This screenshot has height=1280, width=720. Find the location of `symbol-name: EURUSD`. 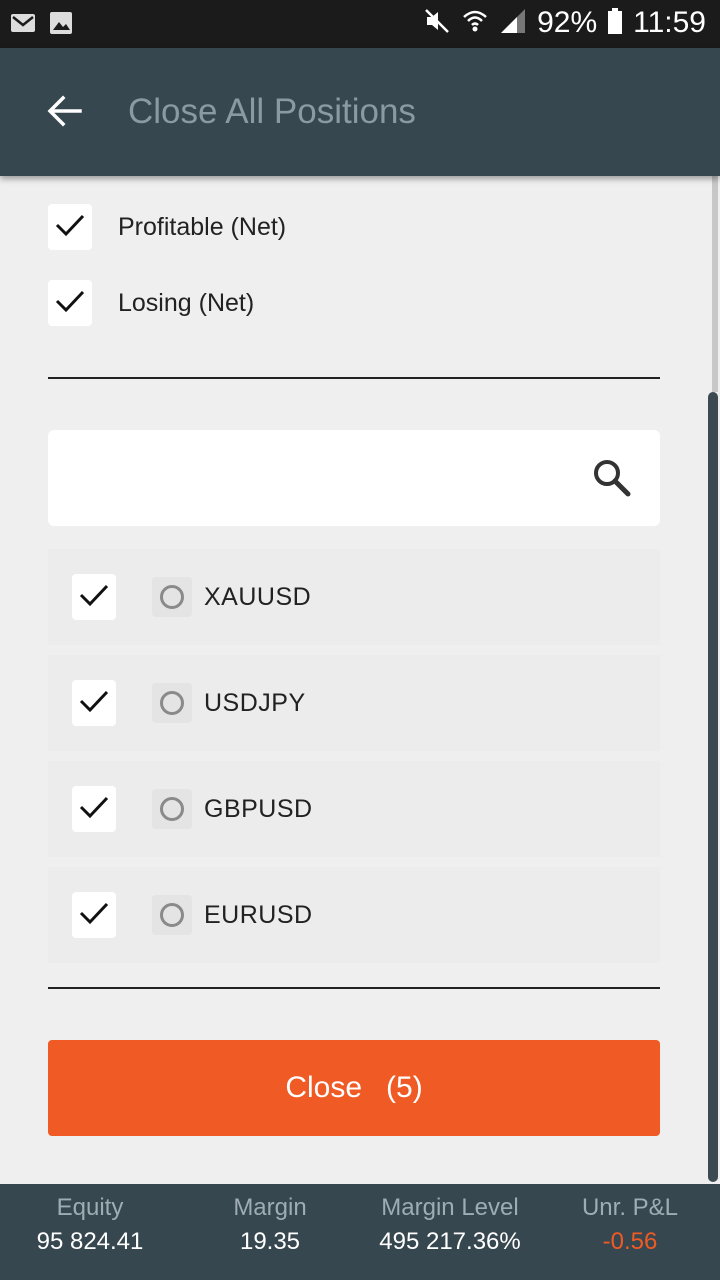

symbol-name: EURUSD is located at coordinates (258, 914).